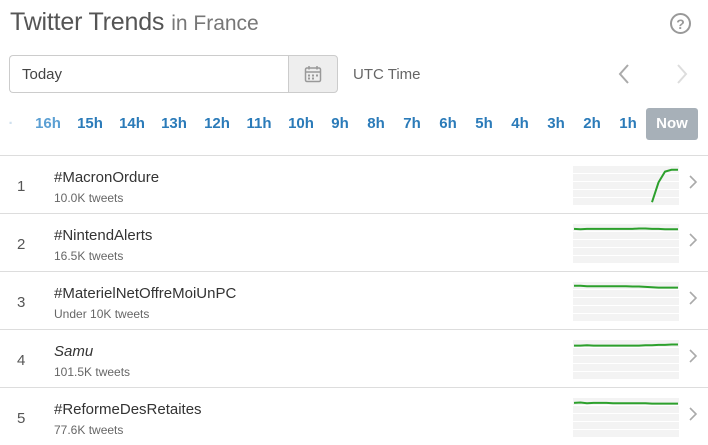 The width and height of the screenshot is (708, 445). I want to click on question-circle-icon: ?, so click(680, 23).